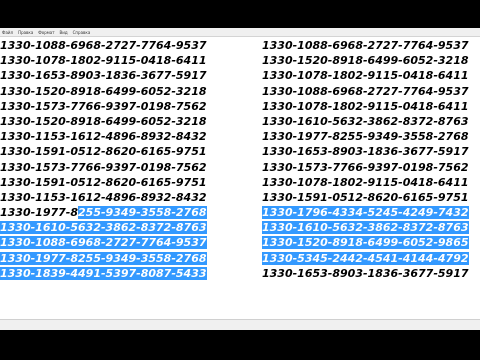 The width and height of the screenshot is (480, 360). I want to click on menu-view: Вид, so click(64, 32).